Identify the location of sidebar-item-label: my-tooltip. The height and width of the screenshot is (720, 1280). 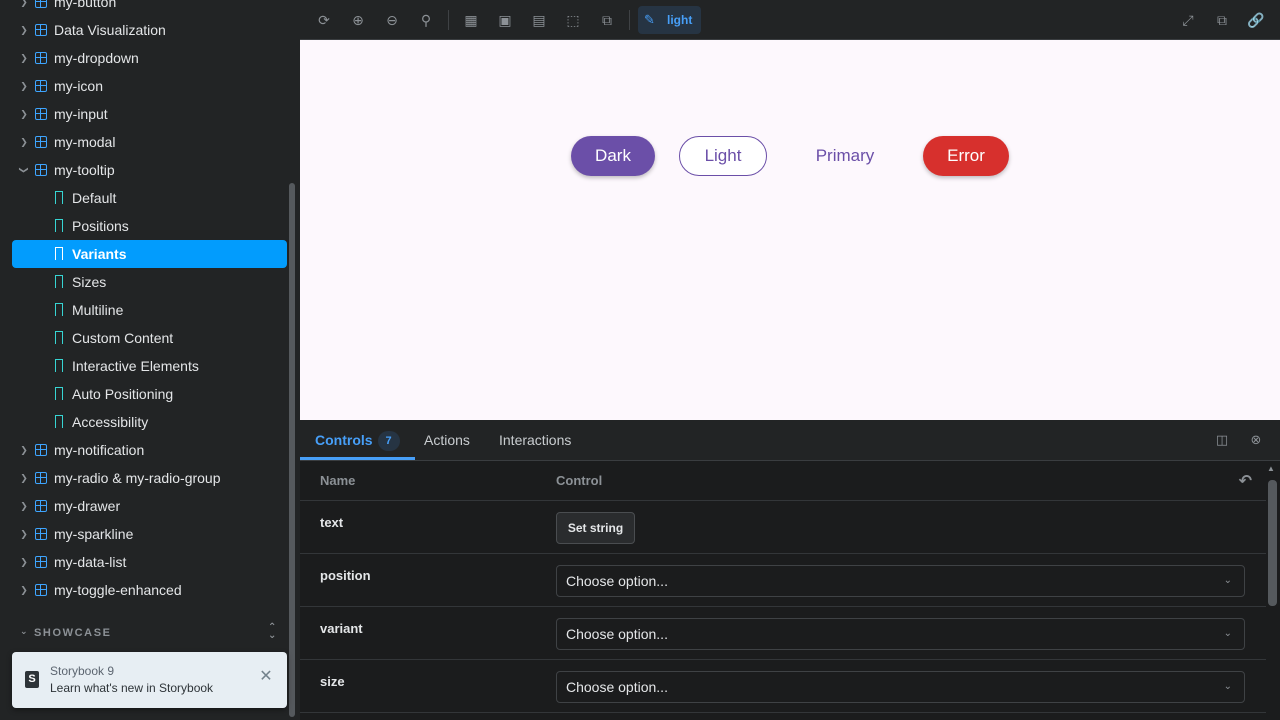
(84, 170).